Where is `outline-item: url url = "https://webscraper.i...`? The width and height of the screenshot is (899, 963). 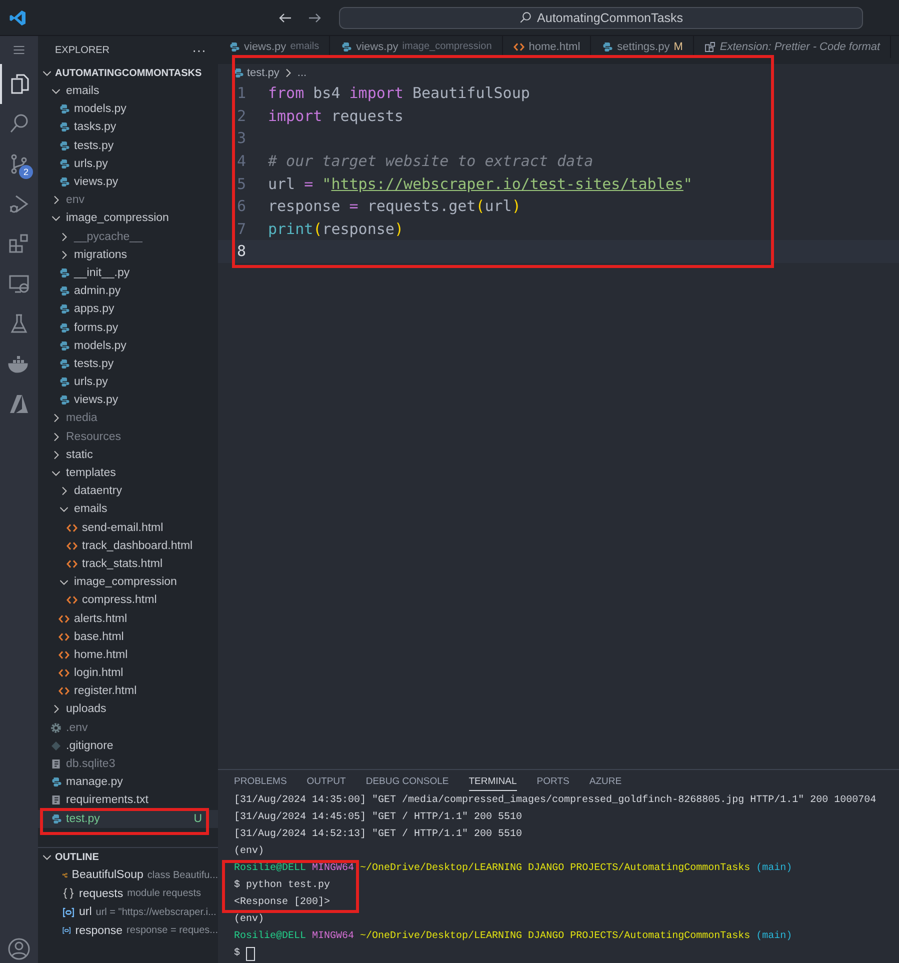
outline-item: url url = "https://webscraper.i... is located at coordinates (128, 912).